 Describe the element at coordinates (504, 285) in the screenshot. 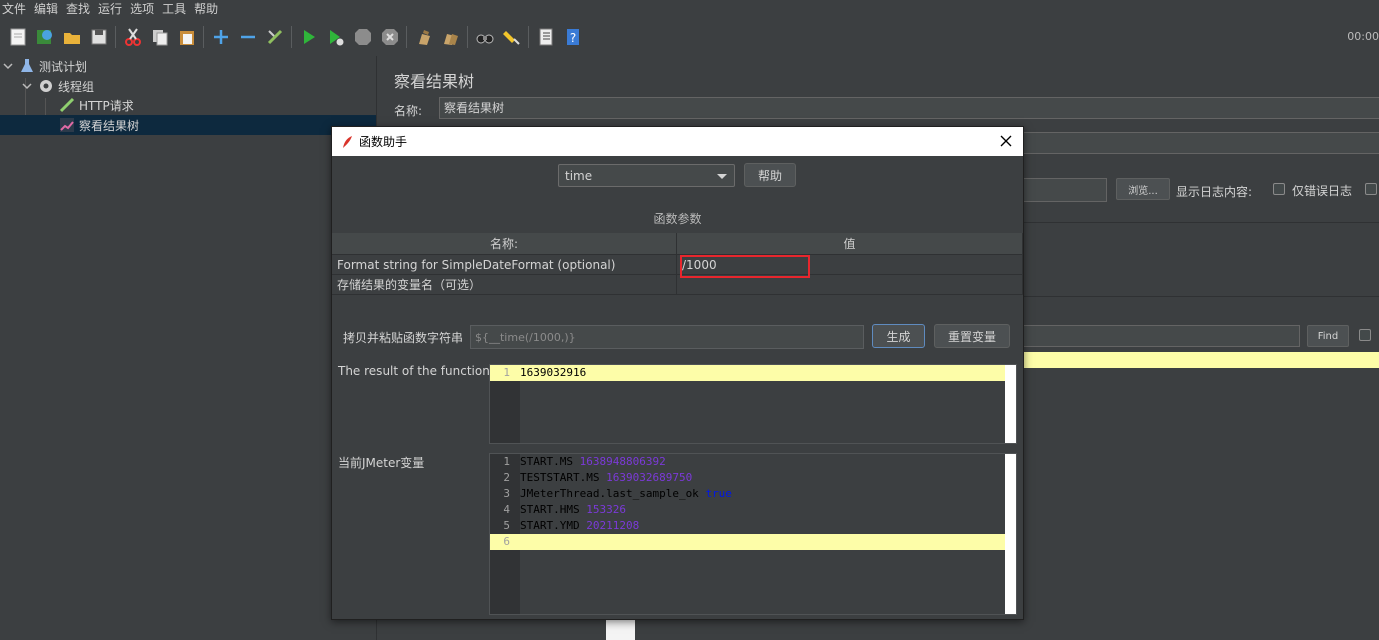

I see `param-name-cell: 存储结果的变量名（可选）` at that location.